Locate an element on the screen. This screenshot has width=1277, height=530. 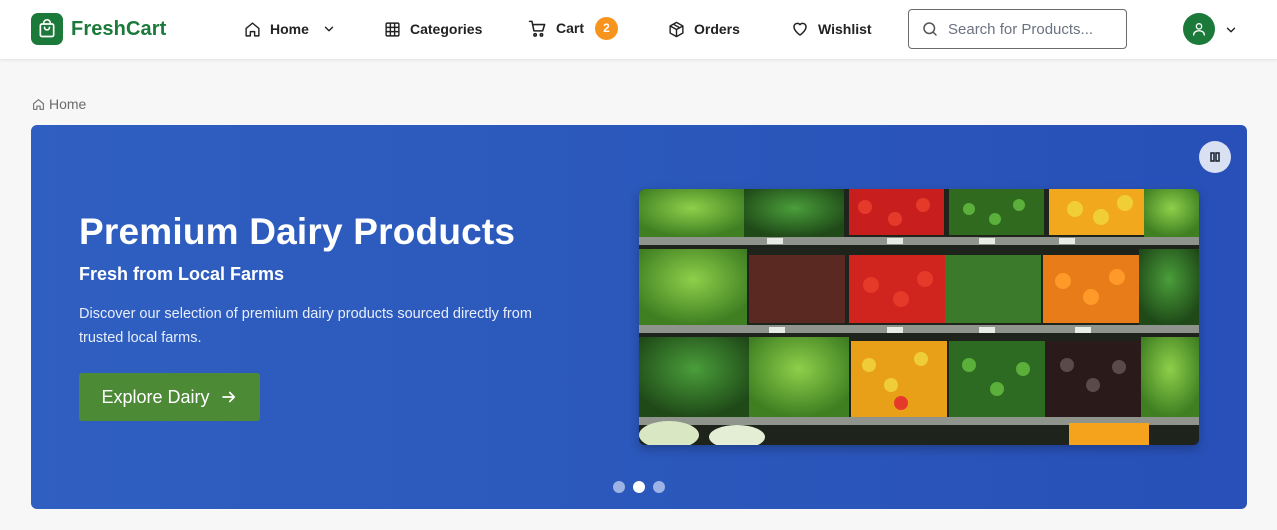
hero-title: Premium Dairy Products is located at coordinates (297, 231).